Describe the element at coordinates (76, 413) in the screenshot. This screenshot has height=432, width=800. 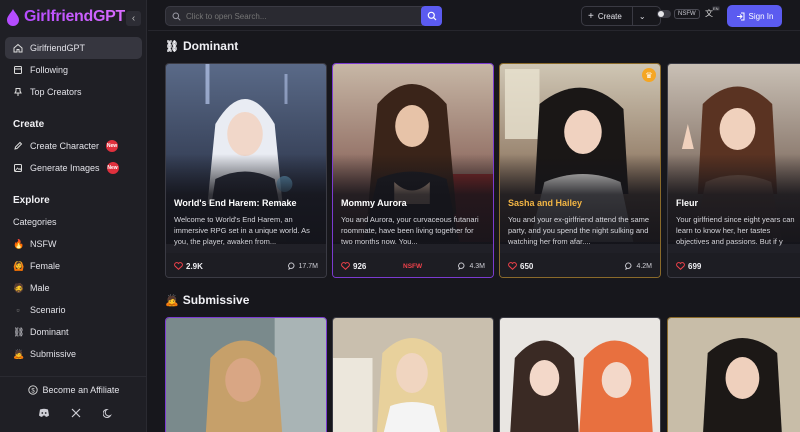
I see `x-twitter-icon` at that location.